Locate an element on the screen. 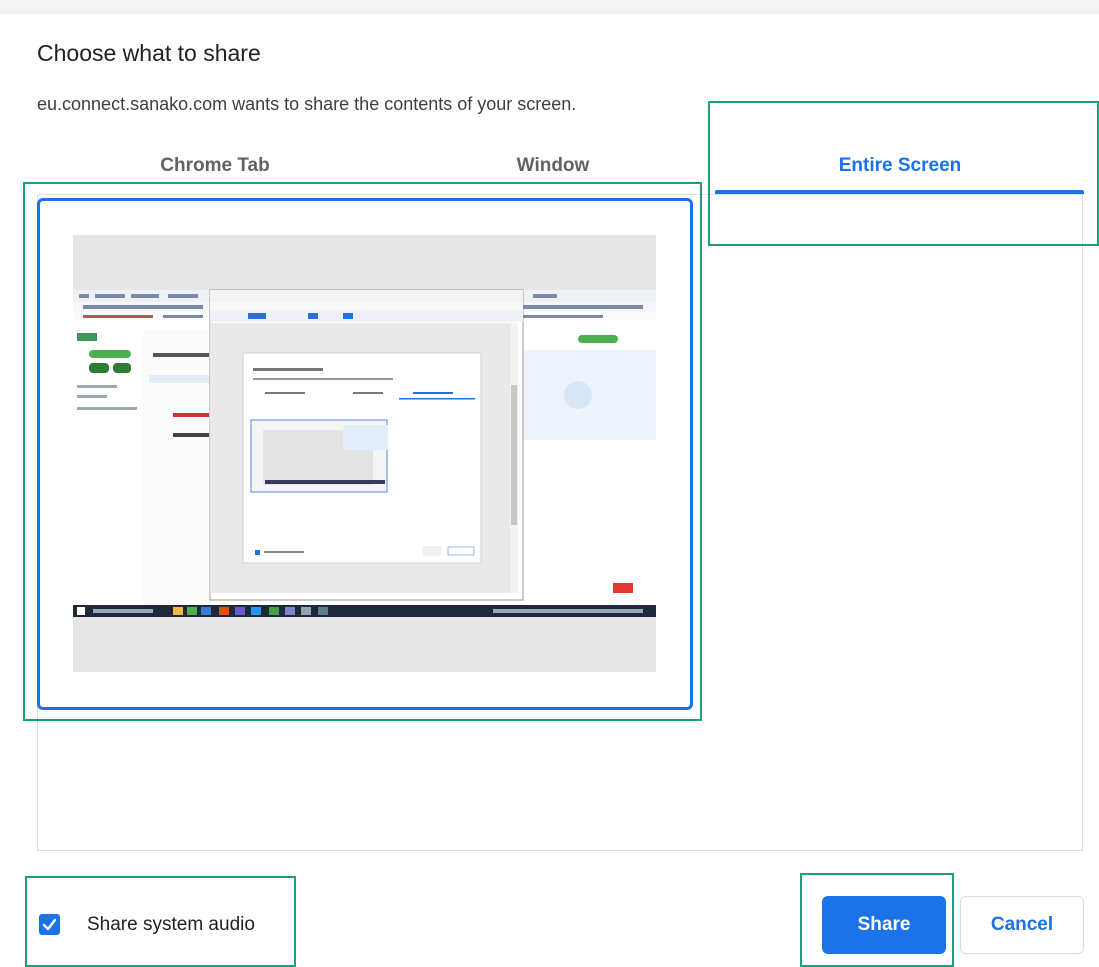 The image size is (1099, 967). dialog-title: Choose what to share is located at coordinates (149, 53).